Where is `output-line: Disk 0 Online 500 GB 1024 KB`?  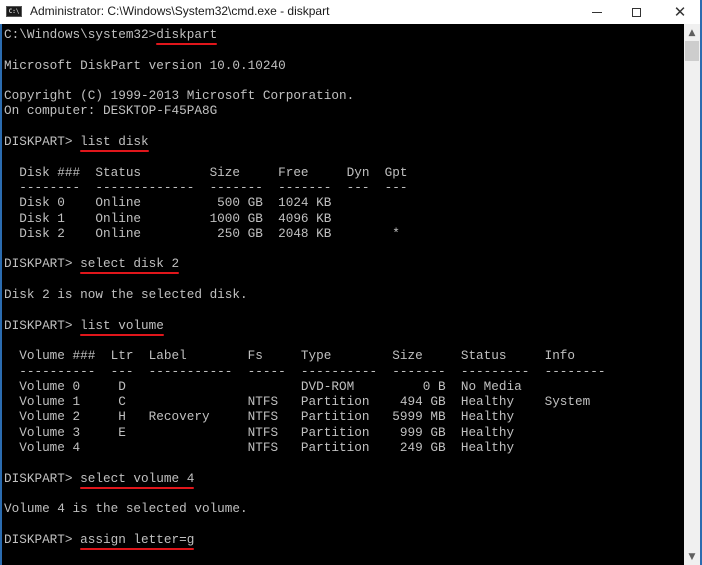 output-line: Disk 0 Online 500 GB 1024 KB is located at coordinates (168, 203).